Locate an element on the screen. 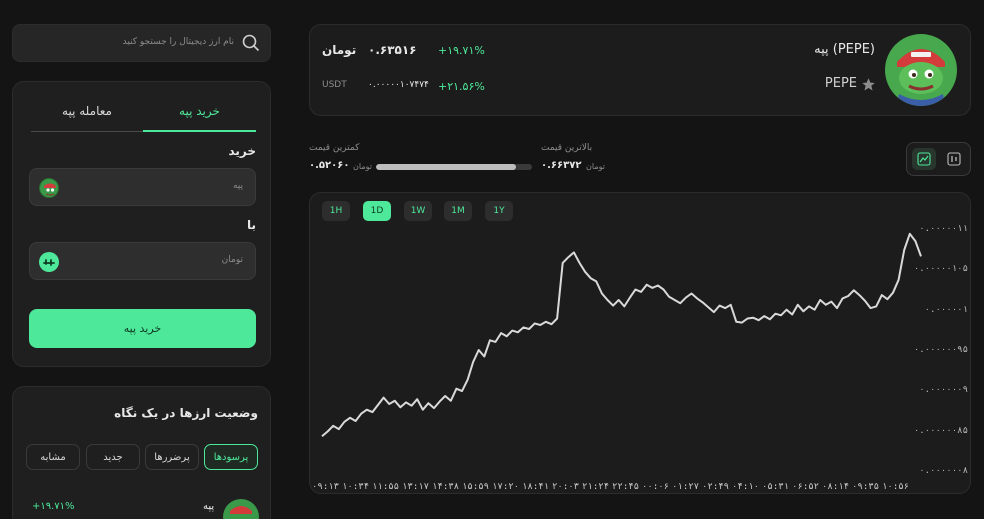 The image size is (984, 519). x-tick-label: ۱۵:۵۹ is located at coordinates (476, 487).